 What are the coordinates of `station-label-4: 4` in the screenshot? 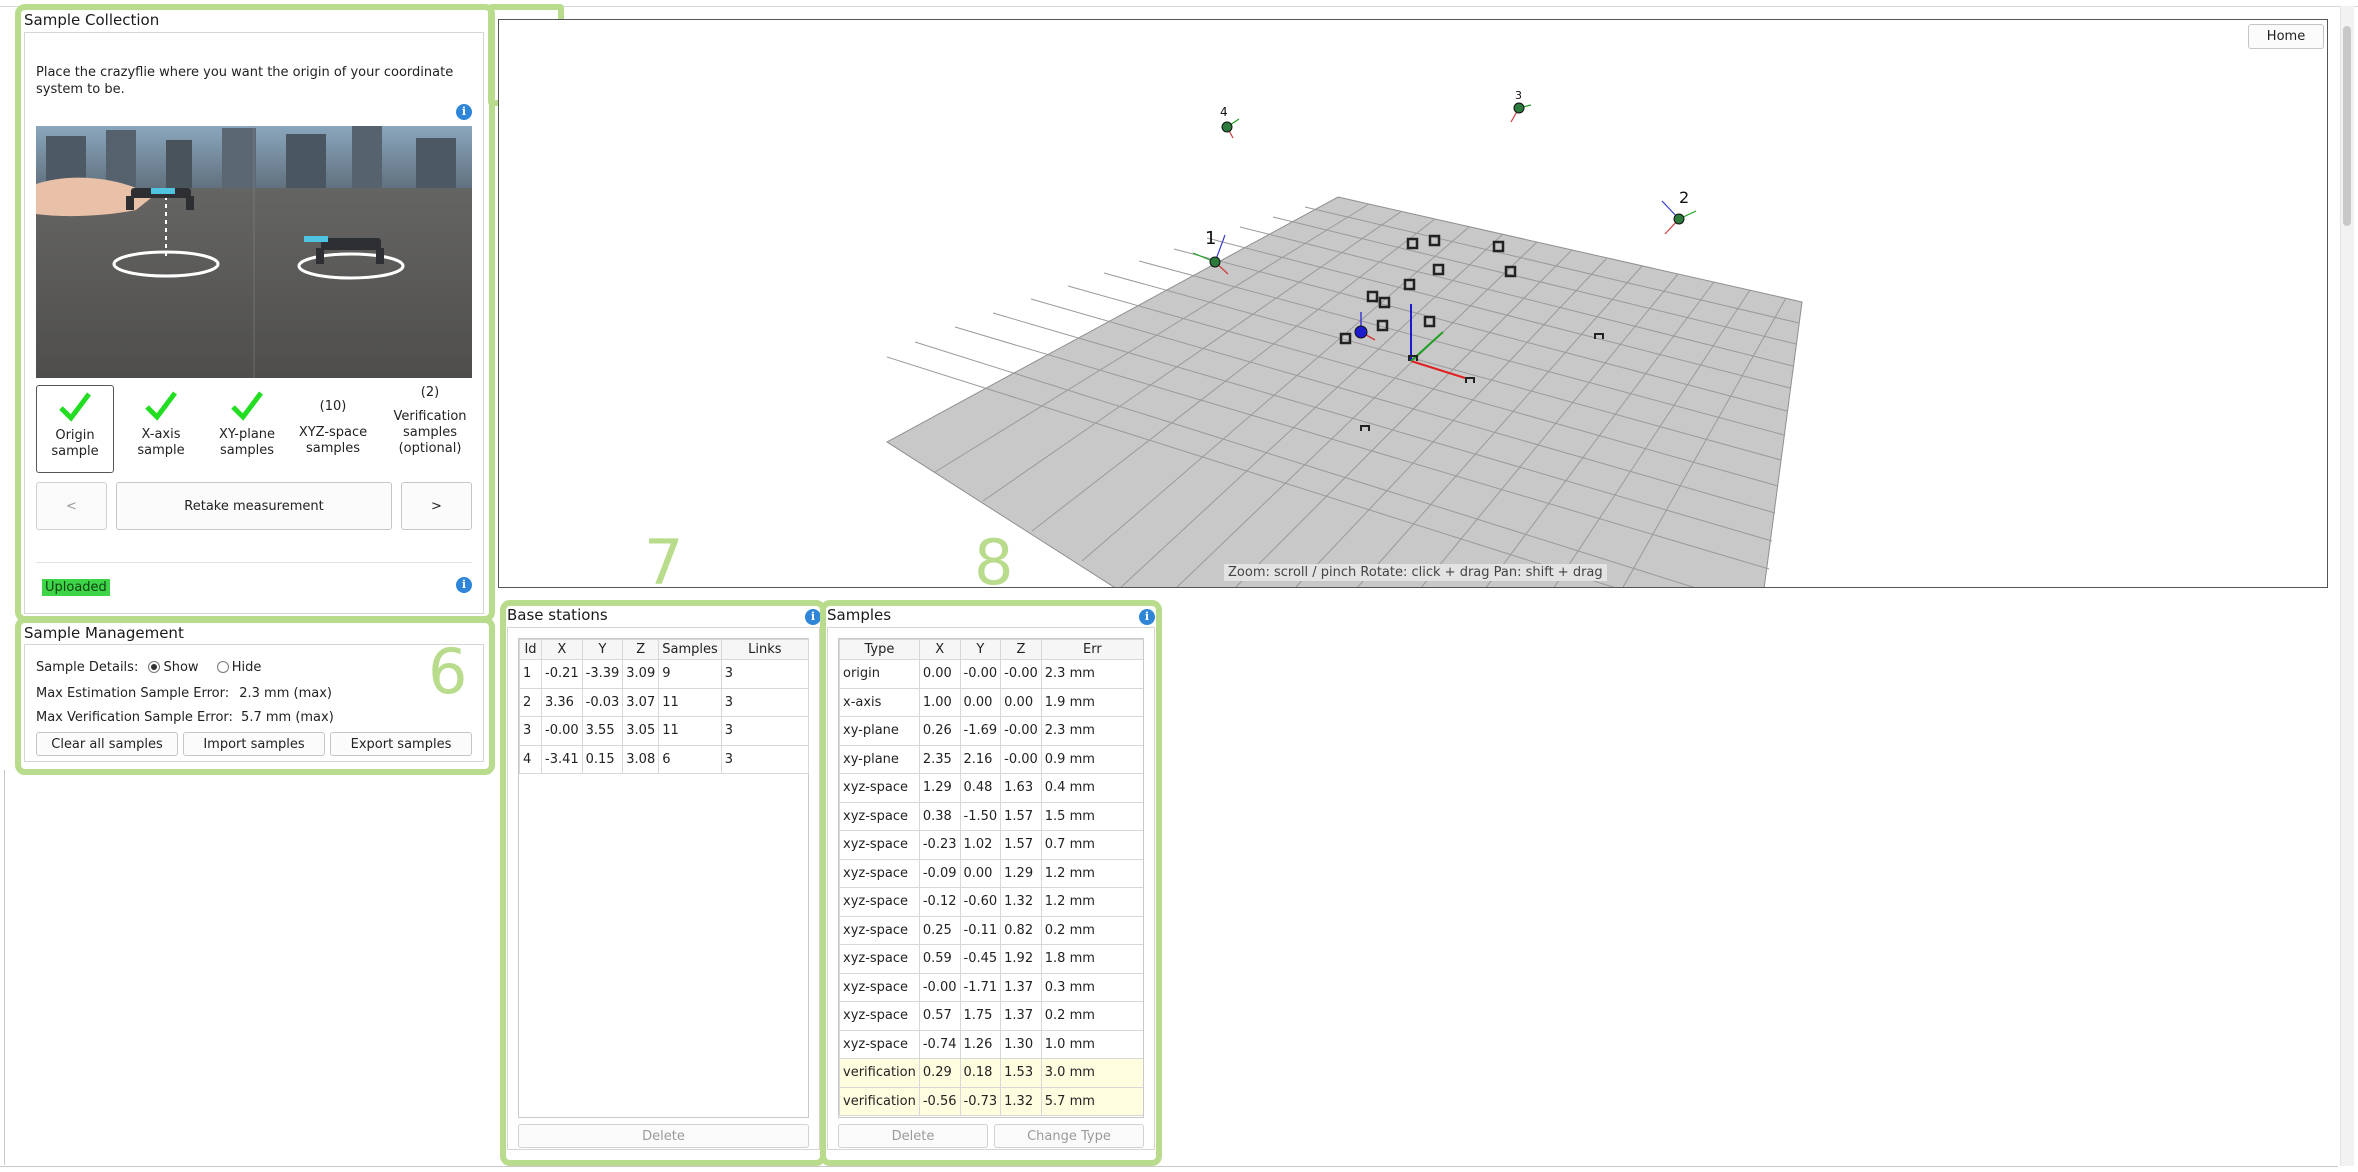 It's located at (1224, 112).